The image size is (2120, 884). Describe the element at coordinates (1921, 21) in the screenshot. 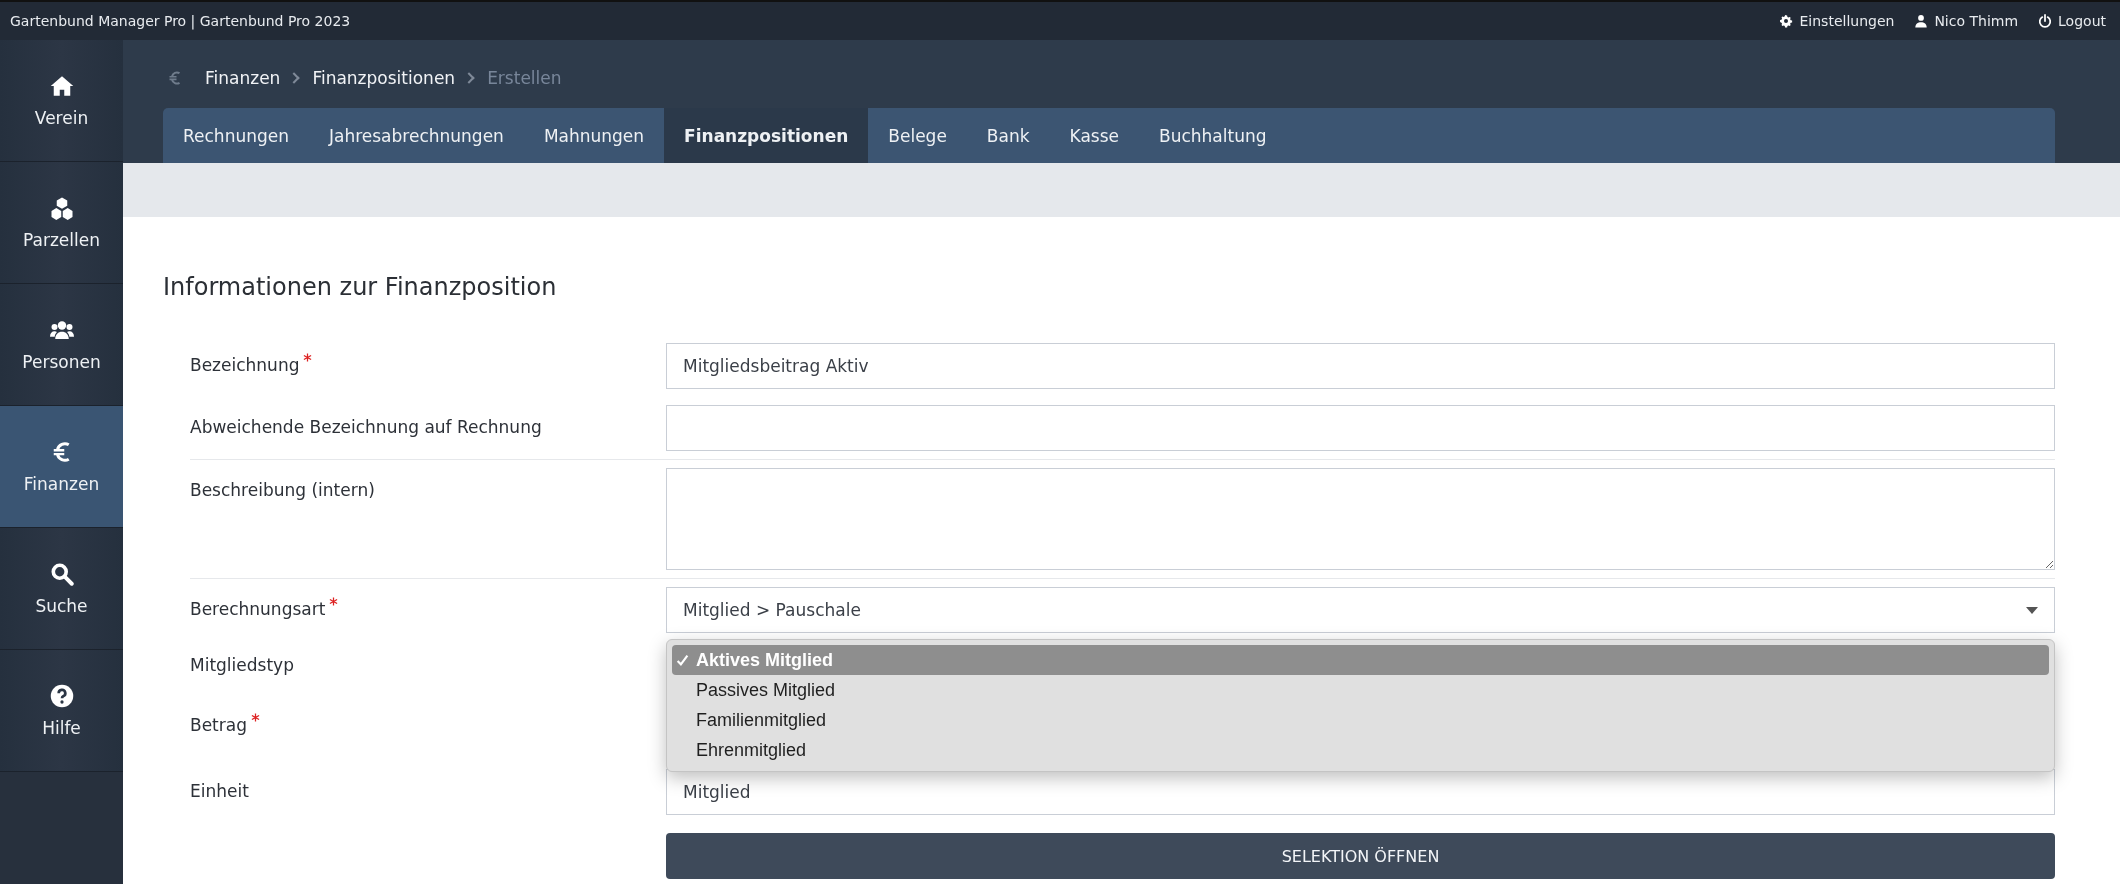

I see `user-icon` at that location.